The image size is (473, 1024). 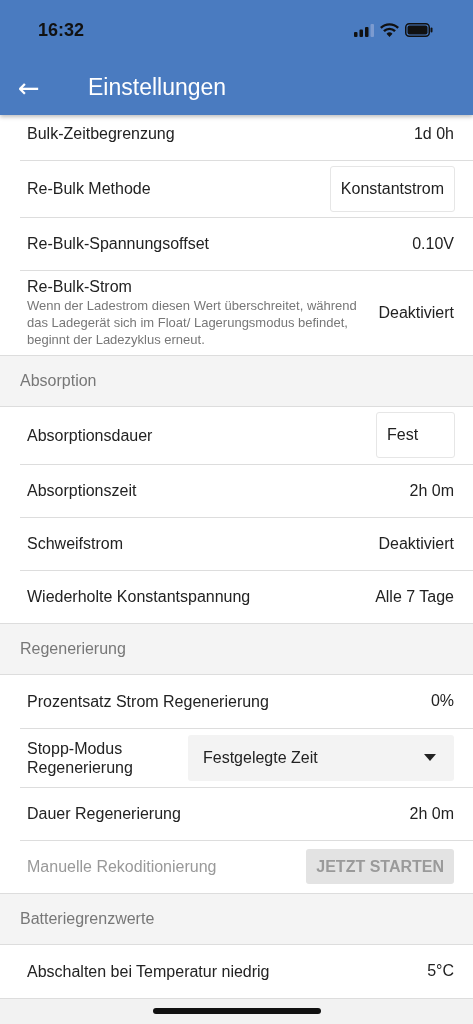 I want to click on setting-label: Dauer Regenerierung, so click(x=104, y=814).